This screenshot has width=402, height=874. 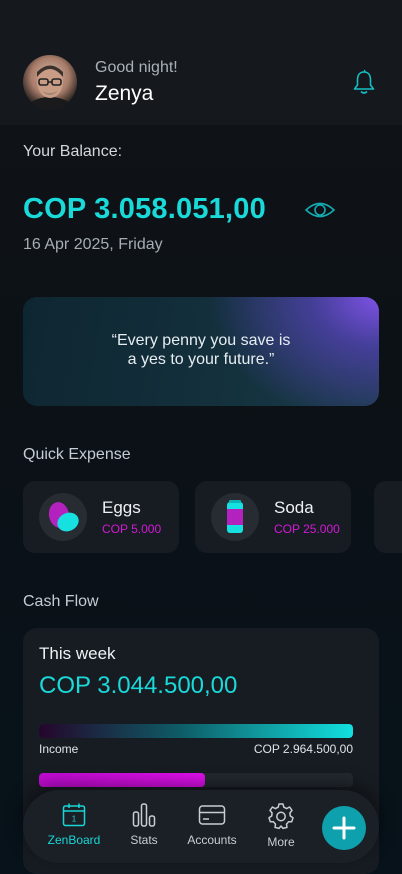 What do you see at coordinates (212, 840) in the screenshot?
I see `nav-label: Accounts` at bounding box center [212, 840].